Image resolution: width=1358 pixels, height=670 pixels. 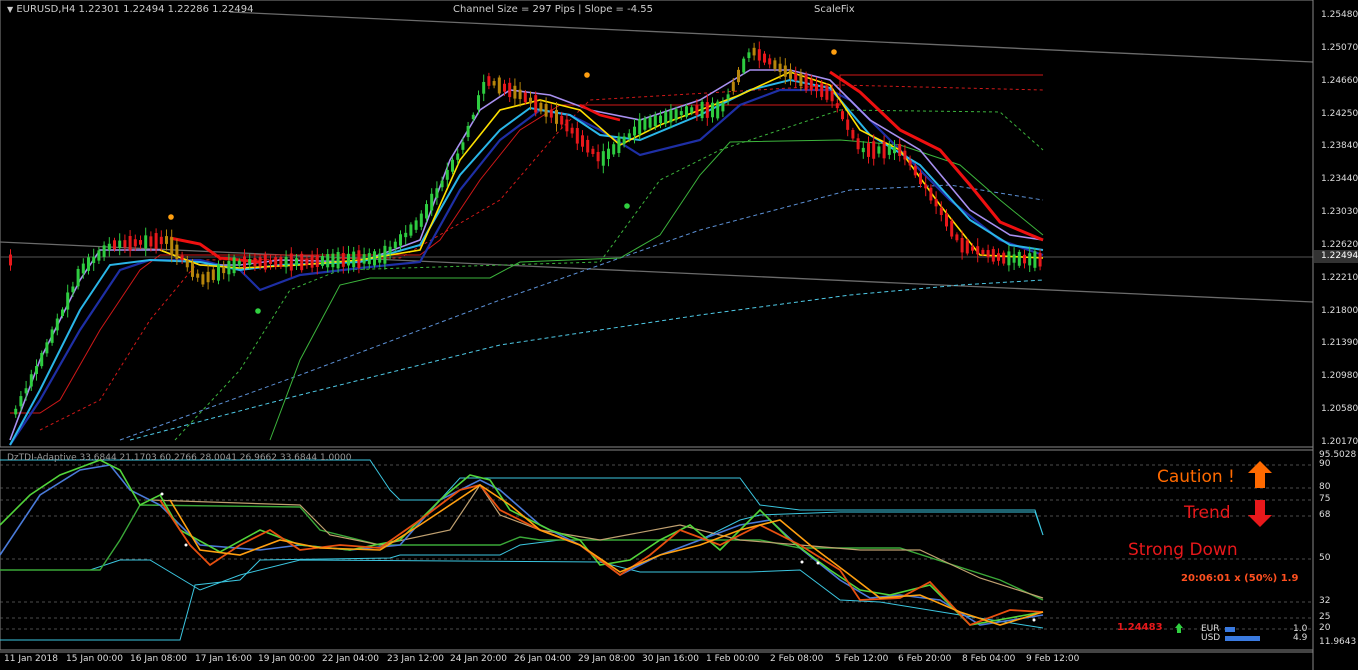 What do you see at coordinates (1325, 558) in the screenshot?
I see `indicator-axis-label: 50` at bounding box center [1325, 558].